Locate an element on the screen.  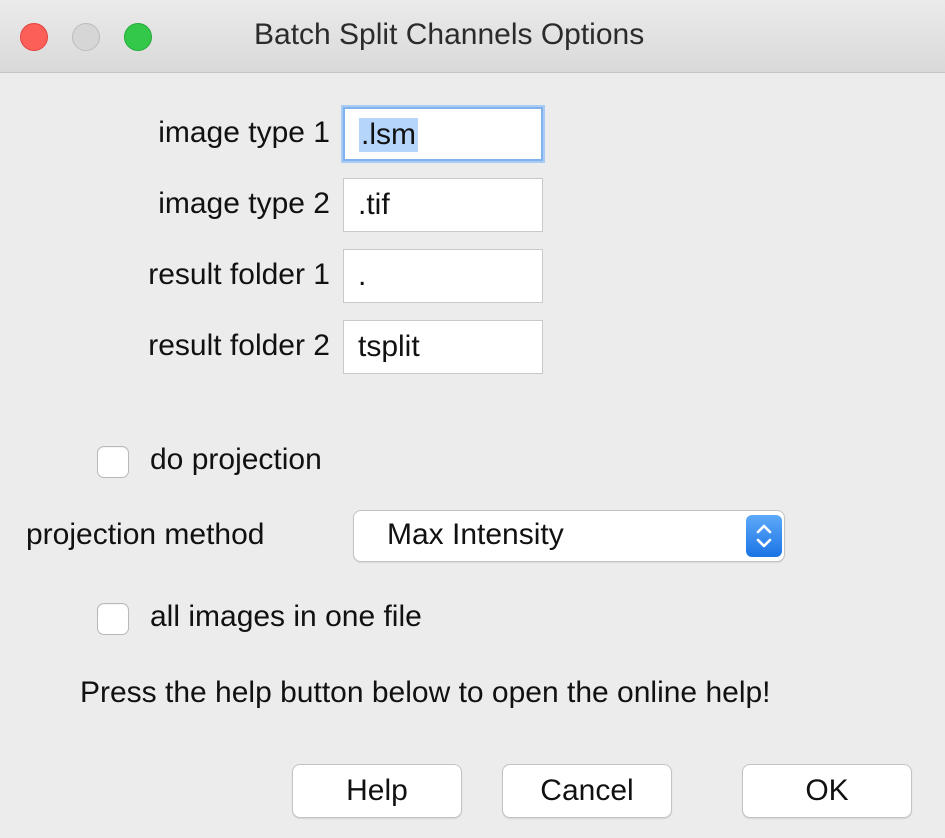
help-button: Help is located at coordinates (377, 791).